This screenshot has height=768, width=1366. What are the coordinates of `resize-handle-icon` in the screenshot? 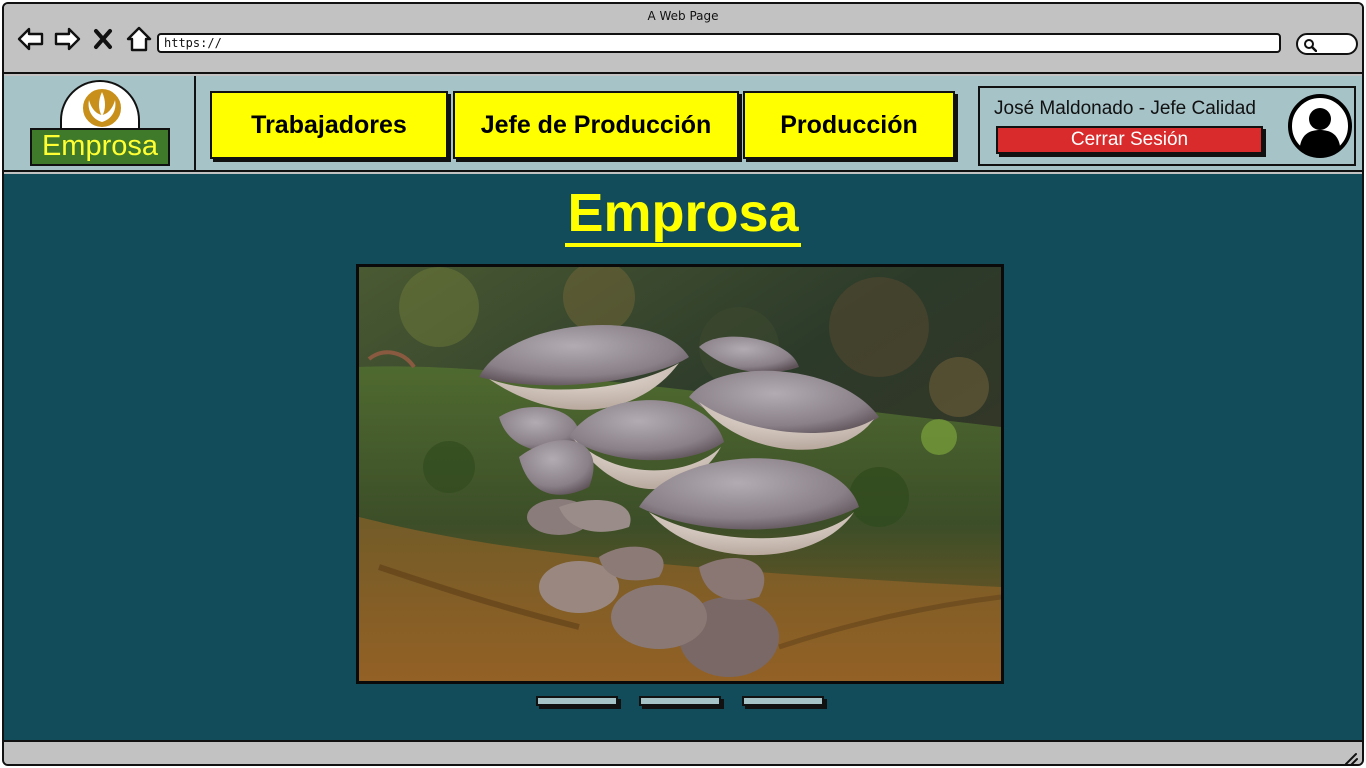 It's located at (1350, 758).